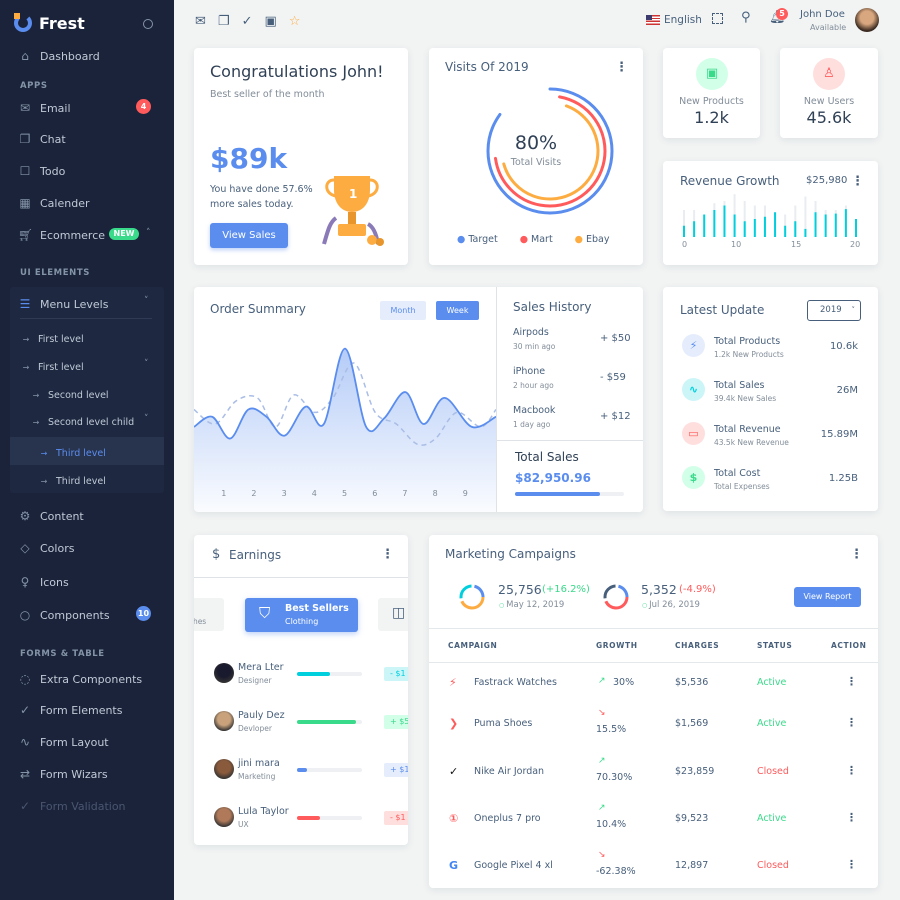 The height and width of the screenshot is (900, 900). What do you see at coordinates (63, 774) in the screenshot?
I see `sidebar-item-form-wizars: ⇄ Form Wizars` at bounding box center [63, 774].